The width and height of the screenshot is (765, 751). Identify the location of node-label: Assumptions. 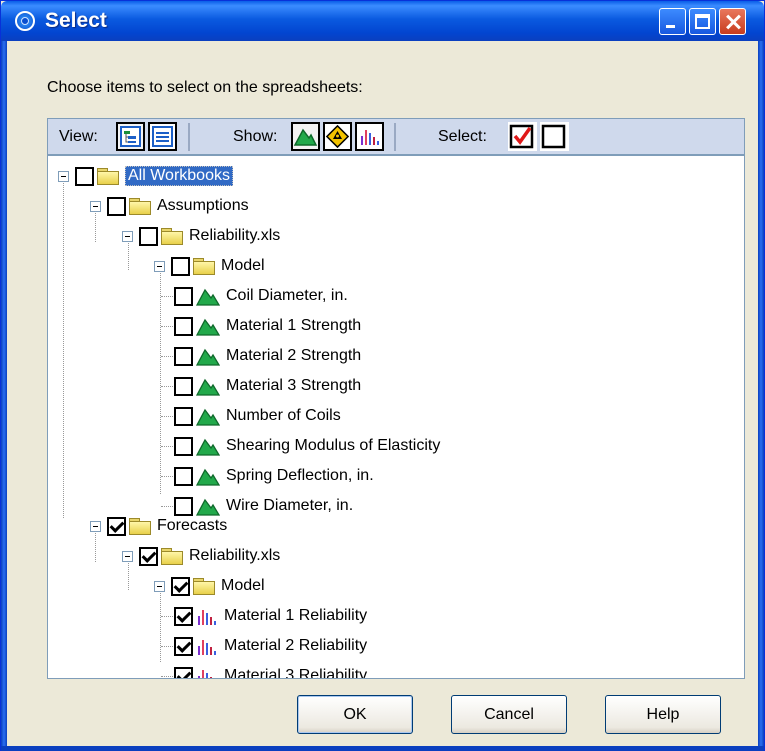
(203, 205).